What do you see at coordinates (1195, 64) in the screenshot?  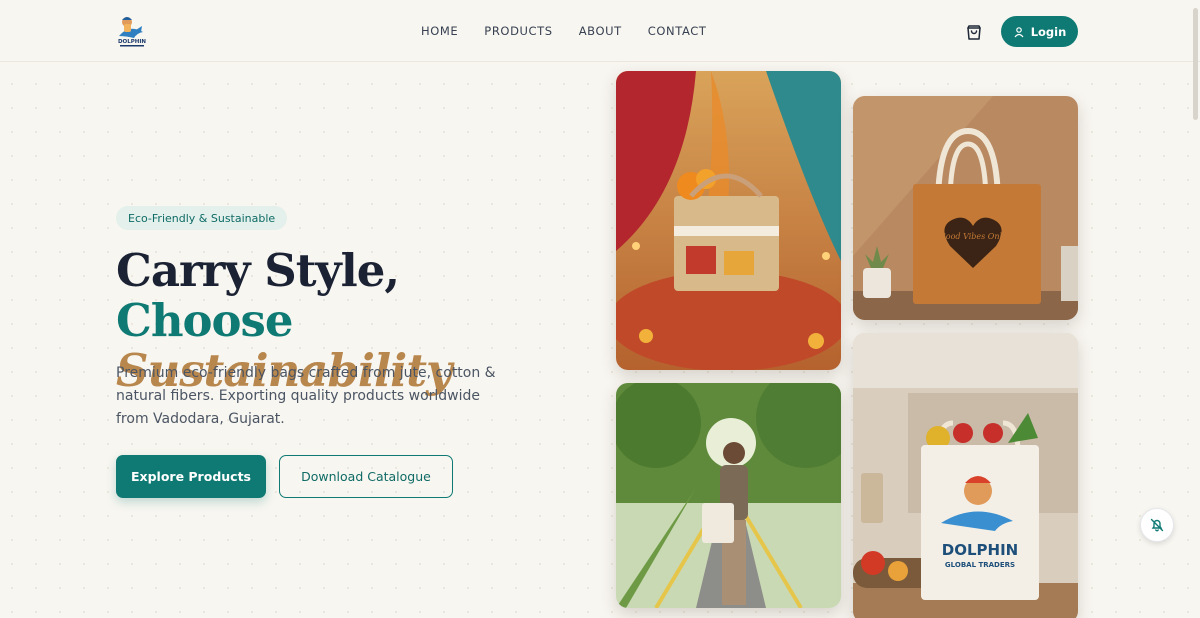 I see `page-scrollbar` at bounding box center [1195, 64].